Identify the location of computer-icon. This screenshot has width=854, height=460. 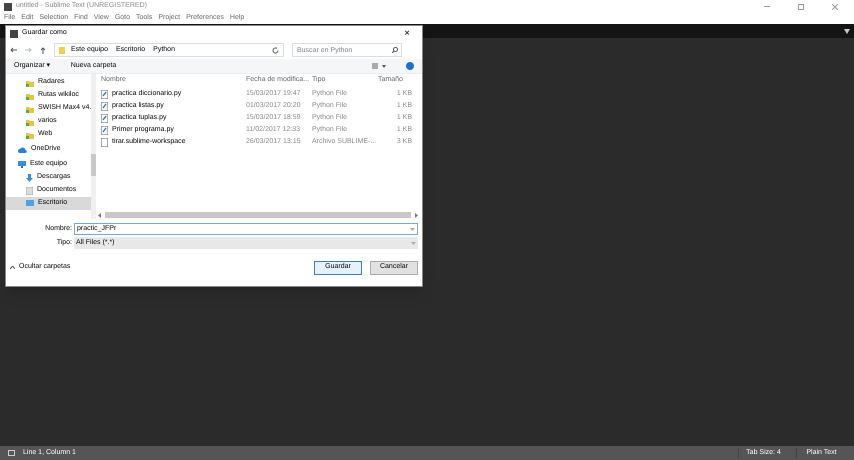
(22, 164).